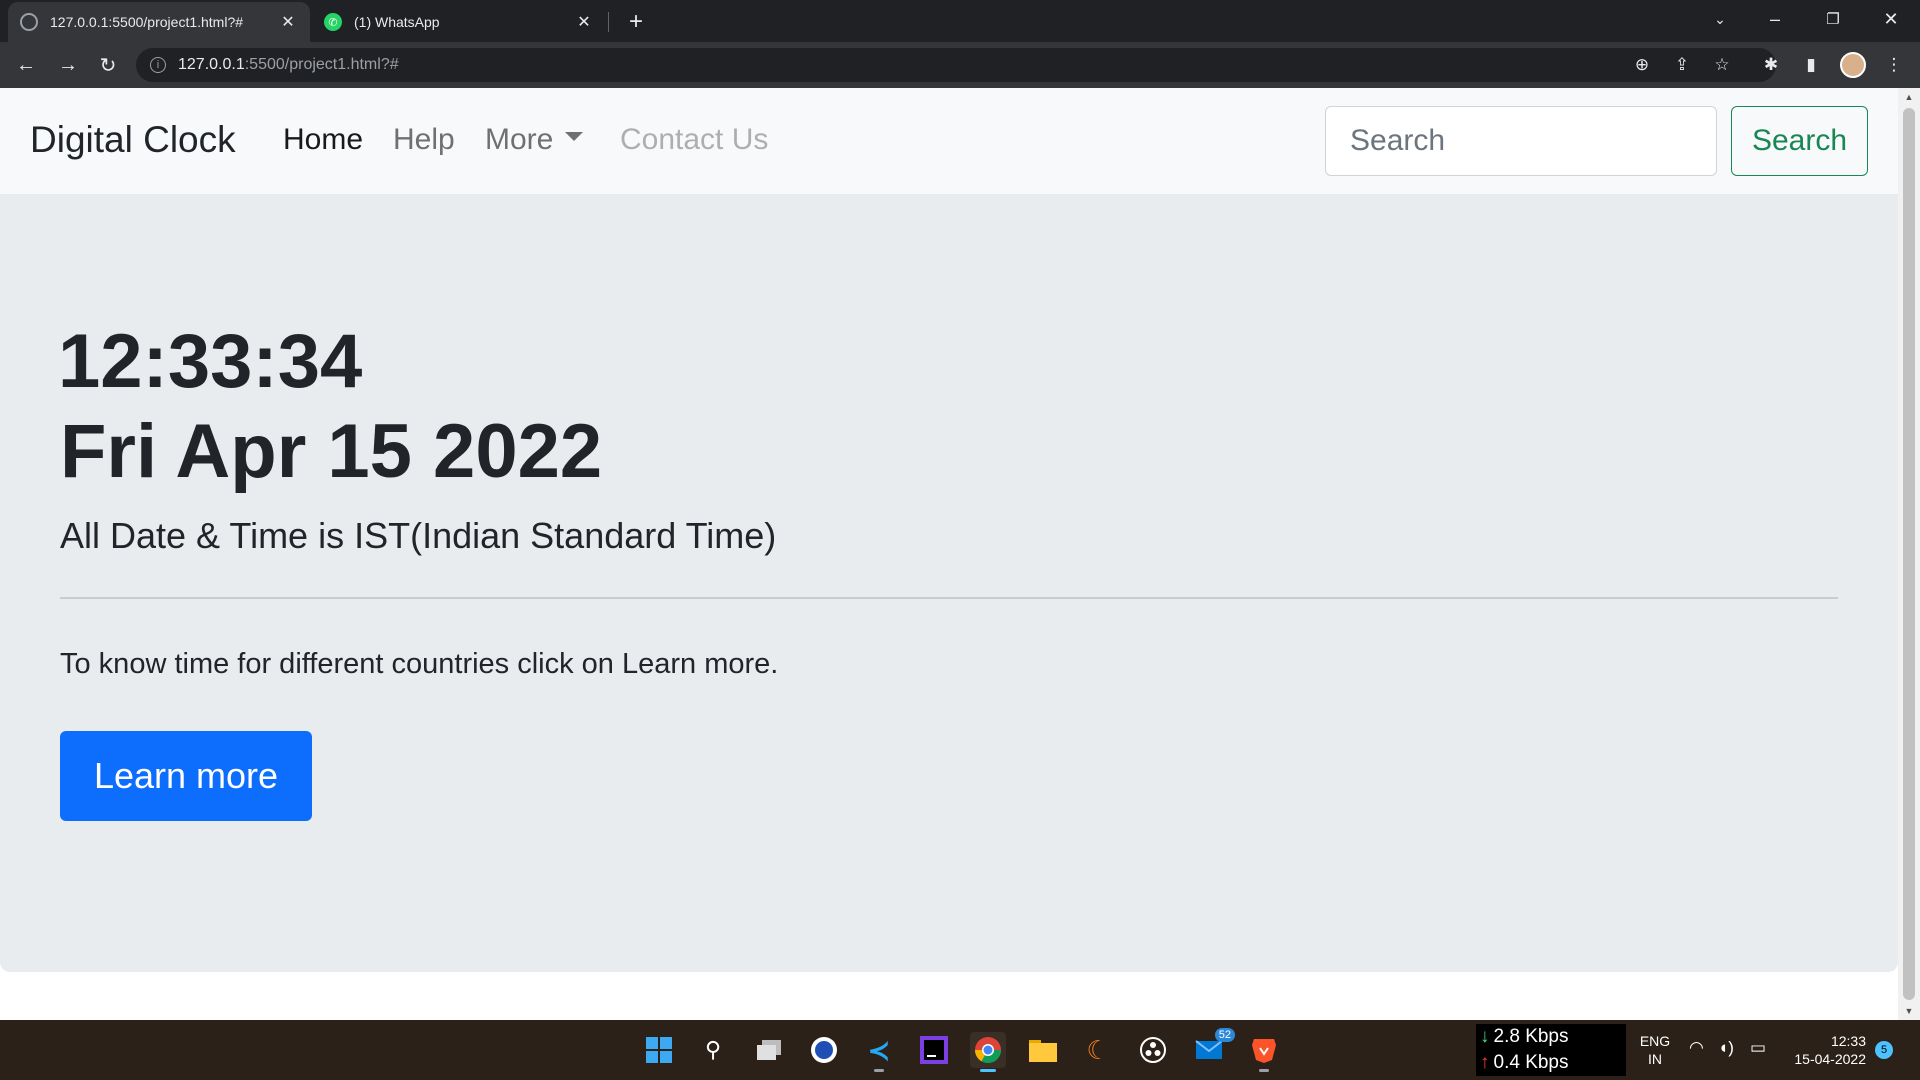  Describe the element at coordinates (956, 65) in the screenshot. I see `address-bar: i 127.0.0.1:5500/project1.html?#` at that location.